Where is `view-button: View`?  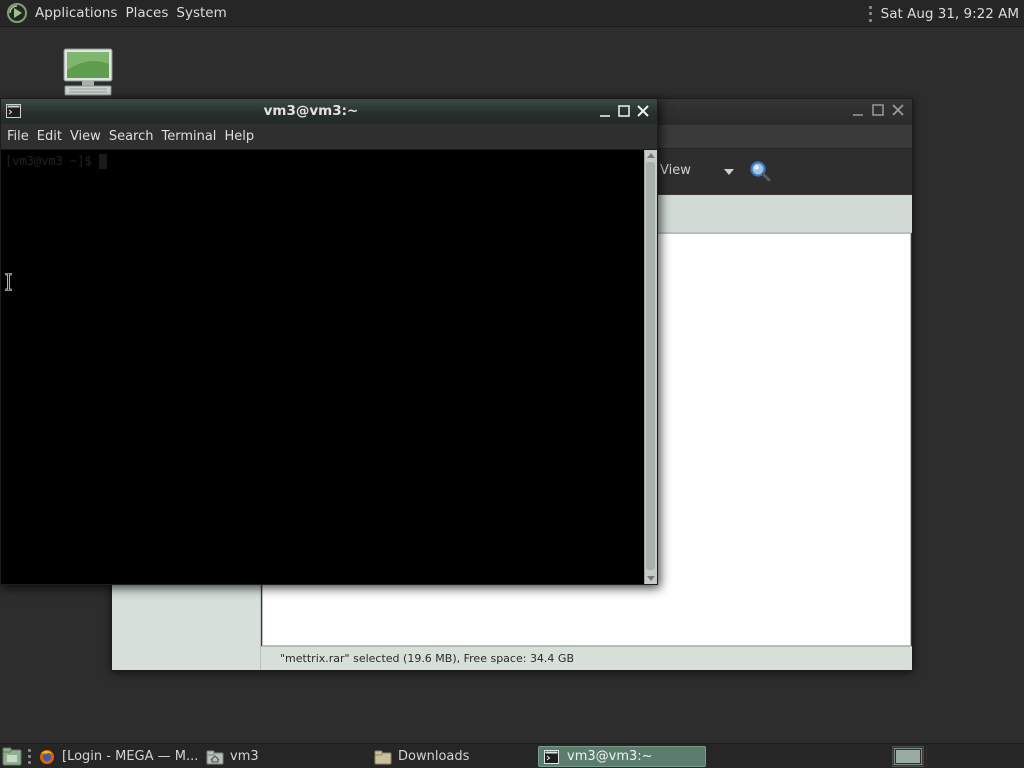 view-button: View is located at coordinates (675, 170).